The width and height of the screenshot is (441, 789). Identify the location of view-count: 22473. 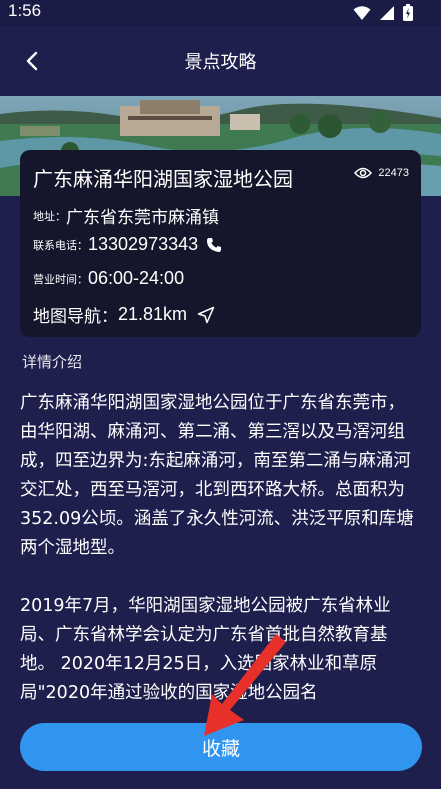
(381, 173).